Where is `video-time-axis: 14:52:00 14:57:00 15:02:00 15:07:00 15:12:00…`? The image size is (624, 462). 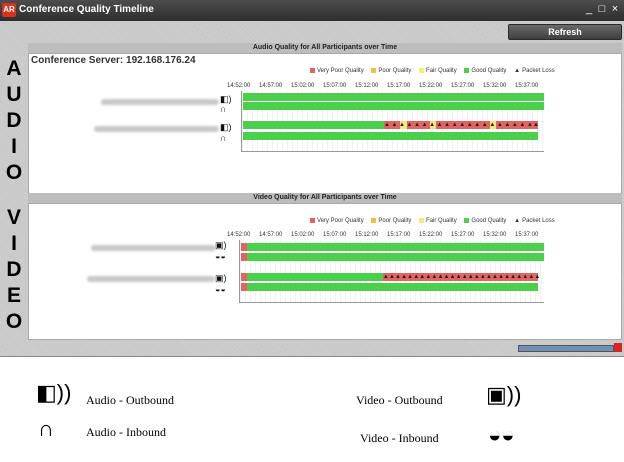 video-time-axis: 14:52:00 14:57:00 15:02:00 15:07:00 15:12:00… is located at coordinates (387, 236).